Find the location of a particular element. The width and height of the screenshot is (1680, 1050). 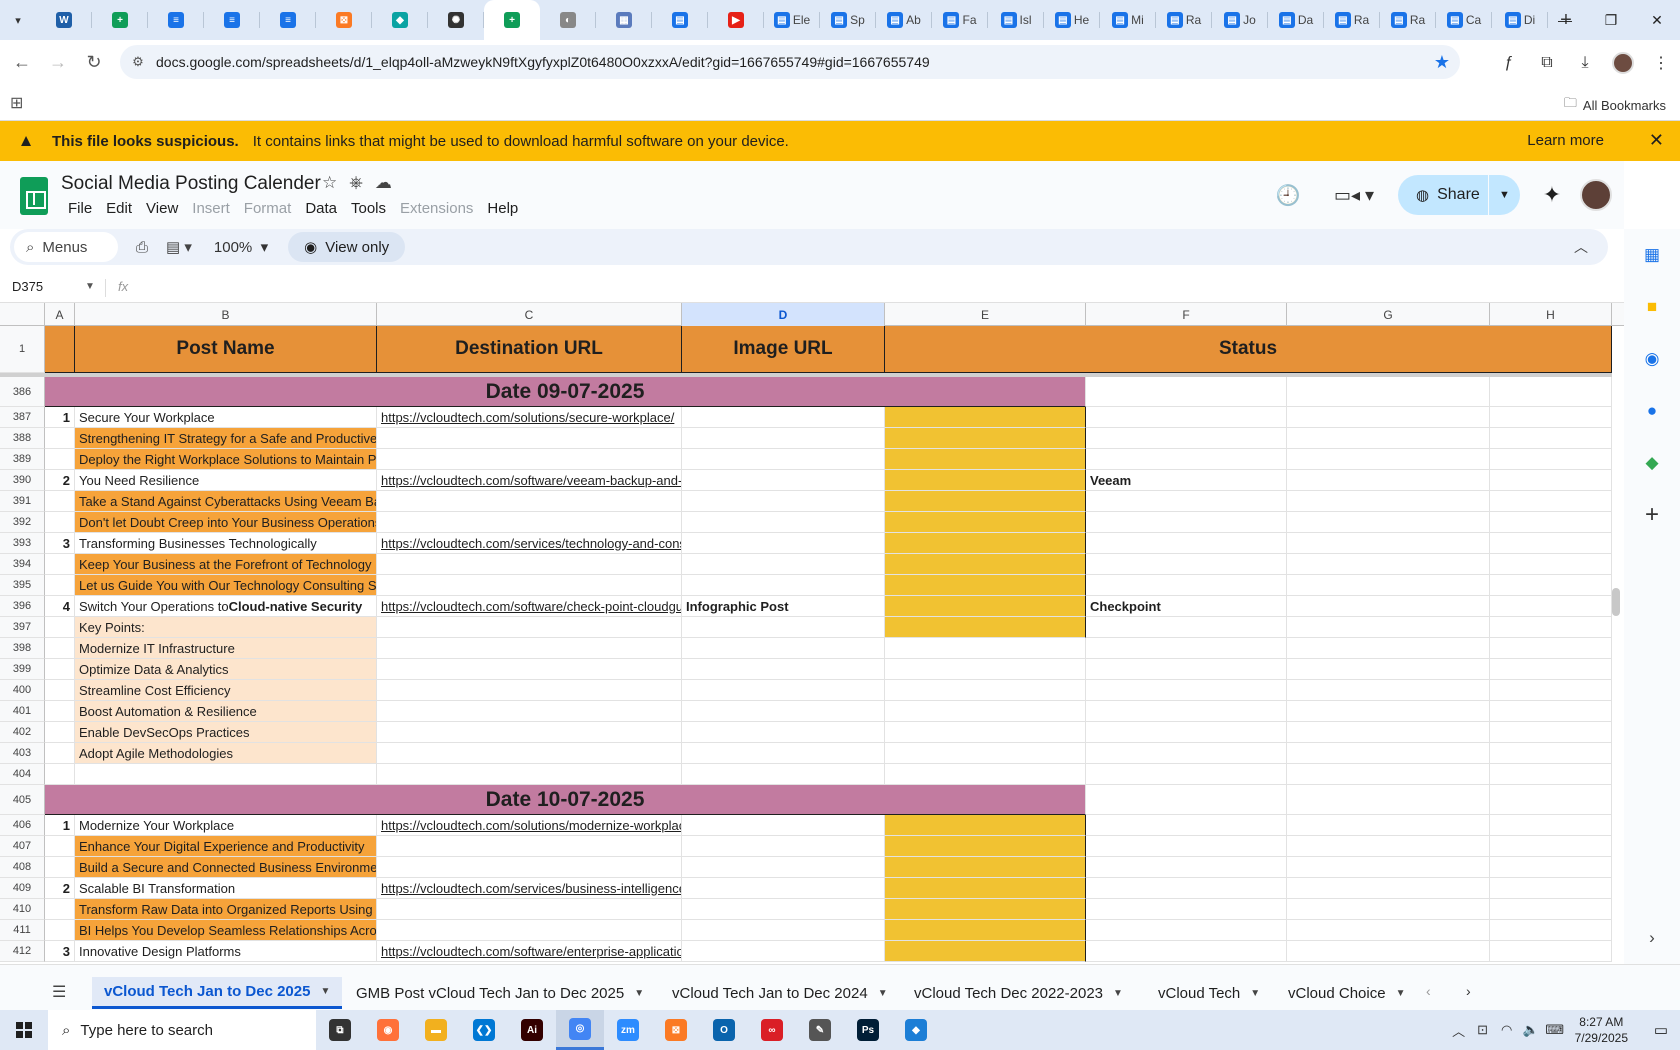

reload-icon: ↻ is located at coordinates (94, 63).